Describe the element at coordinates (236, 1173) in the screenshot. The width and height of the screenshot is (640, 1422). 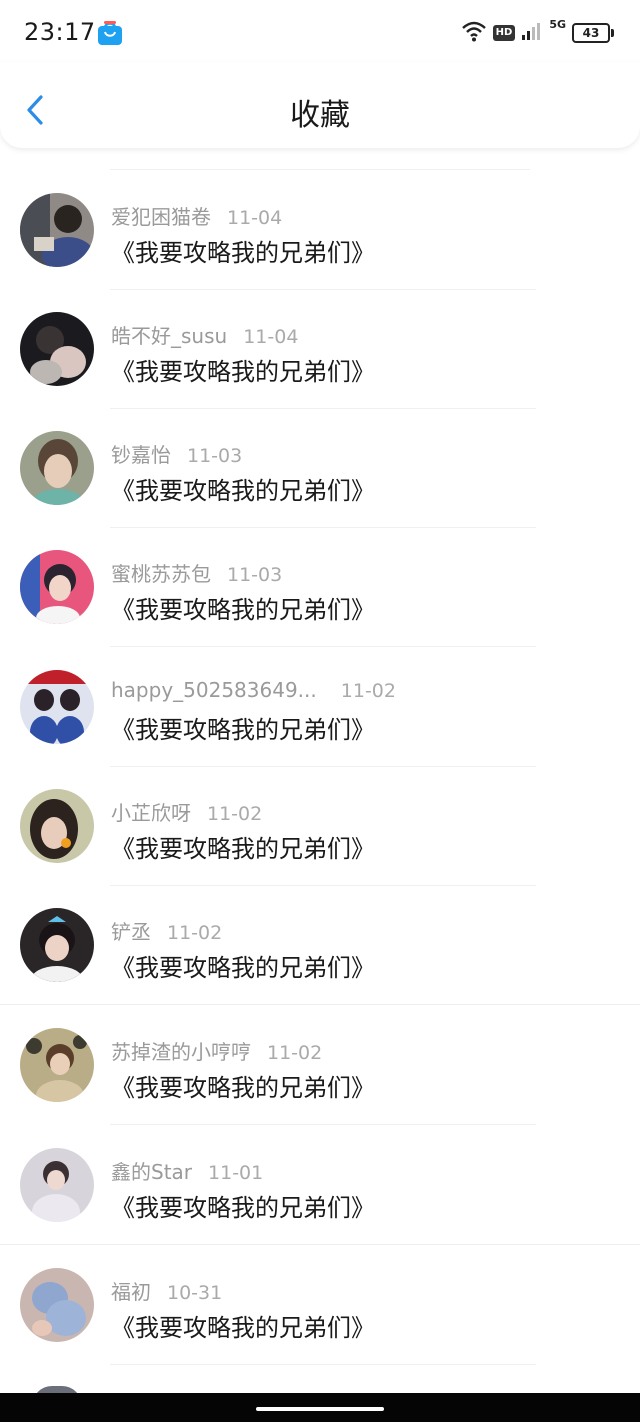
I see `item-date: 11-01` at that location.